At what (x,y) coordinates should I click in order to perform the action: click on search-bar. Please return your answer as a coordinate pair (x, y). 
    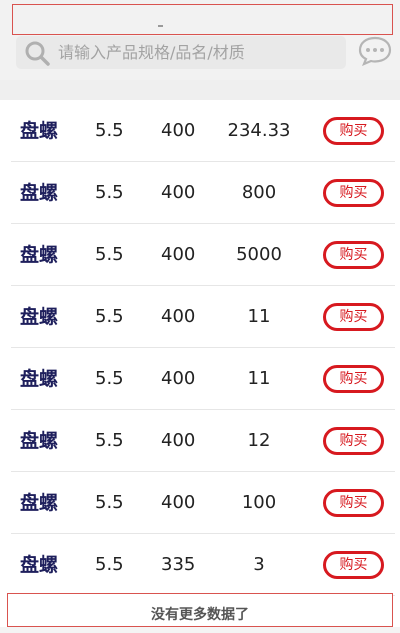
    Looking at the image, I should click on (181, 52).